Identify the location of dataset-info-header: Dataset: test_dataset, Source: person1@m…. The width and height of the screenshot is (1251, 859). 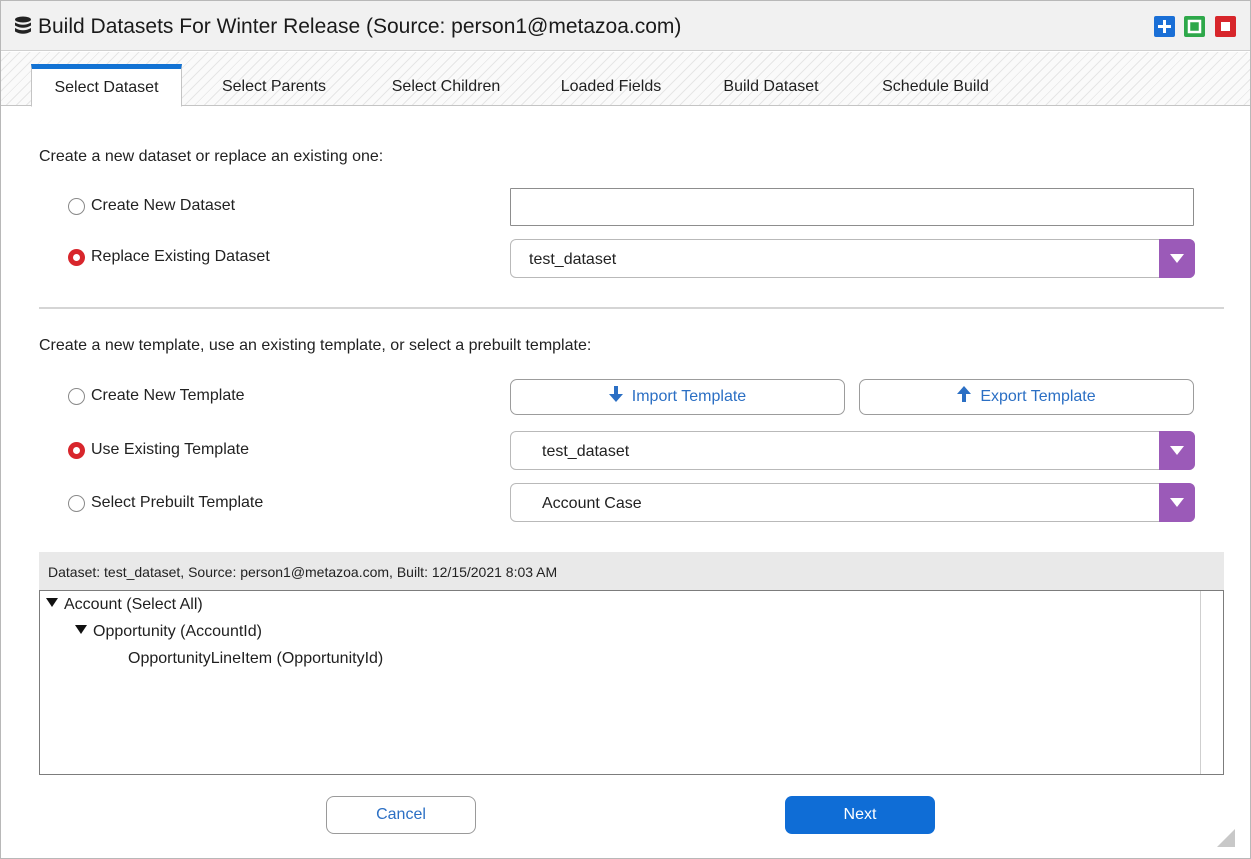
(631, 571).